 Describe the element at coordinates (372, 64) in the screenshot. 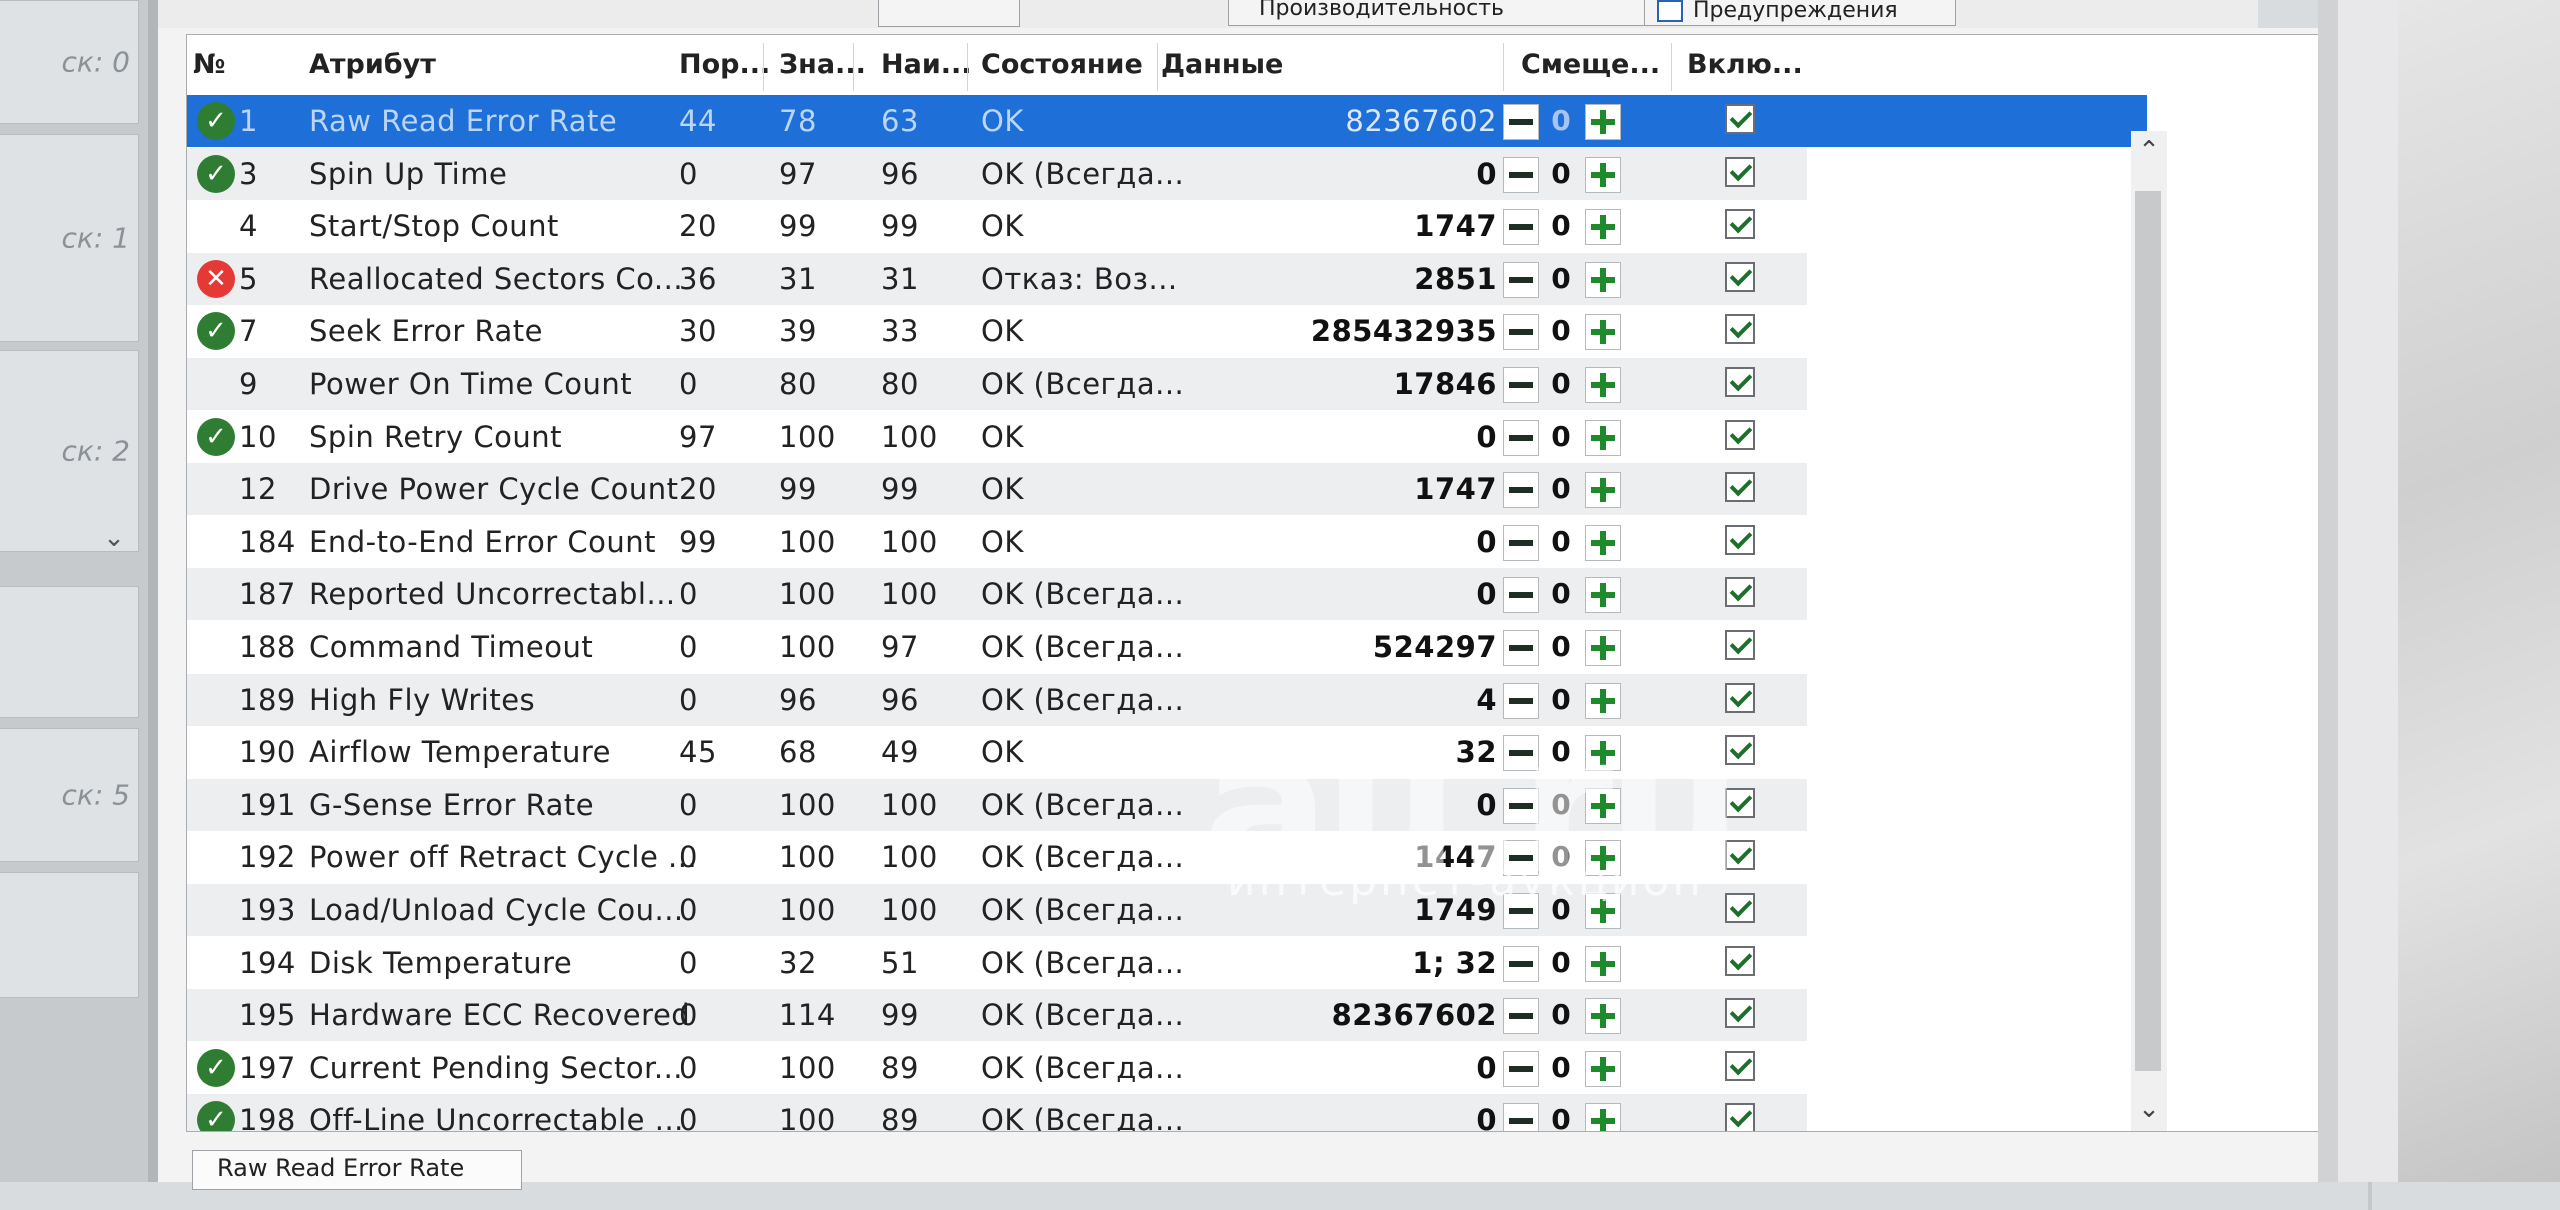

I see `header-attribute: Атрибут` at that location.